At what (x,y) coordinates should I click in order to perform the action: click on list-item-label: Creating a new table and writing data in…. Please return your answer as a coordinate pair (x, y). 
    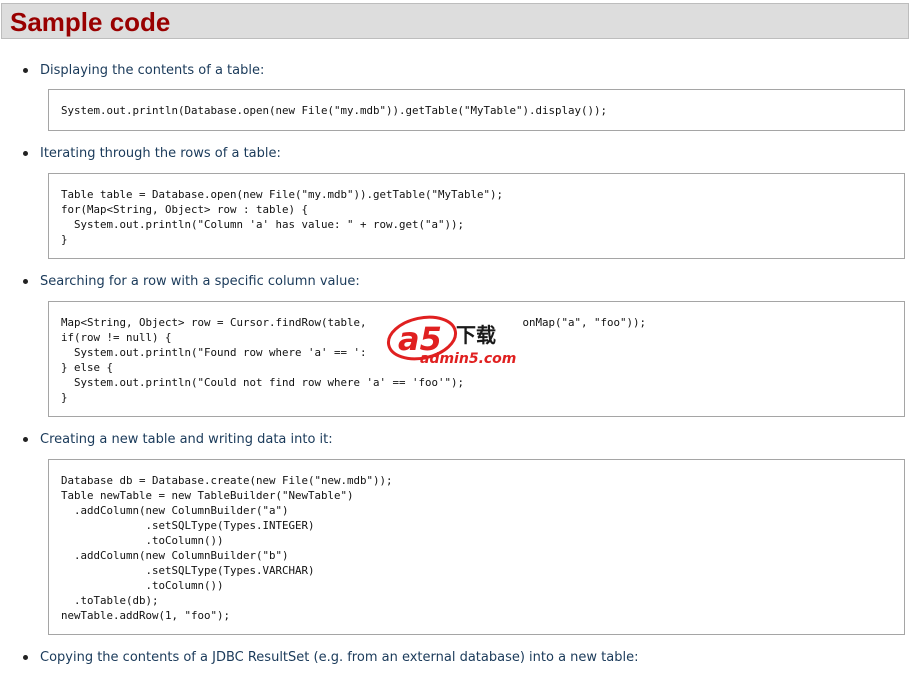
    Looking at the image, I should click on (186, 439).